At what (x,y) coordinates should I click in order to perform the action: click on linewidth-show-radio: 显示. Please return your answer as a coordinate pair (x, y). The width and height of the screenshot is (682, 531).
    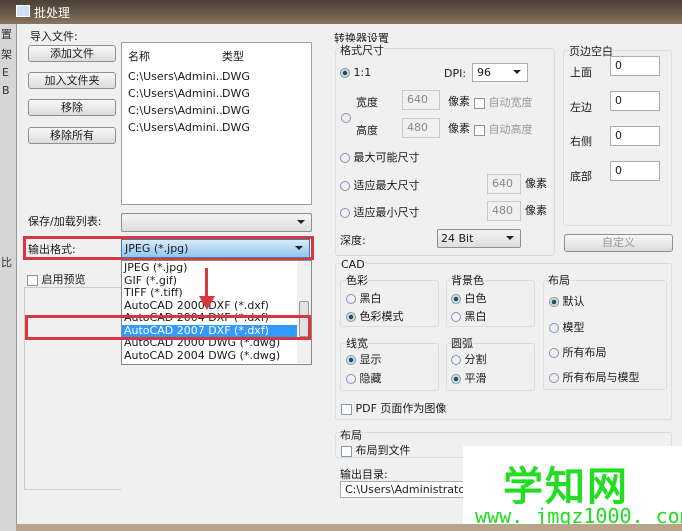
    Looking at the image, I should click on (371, 359).